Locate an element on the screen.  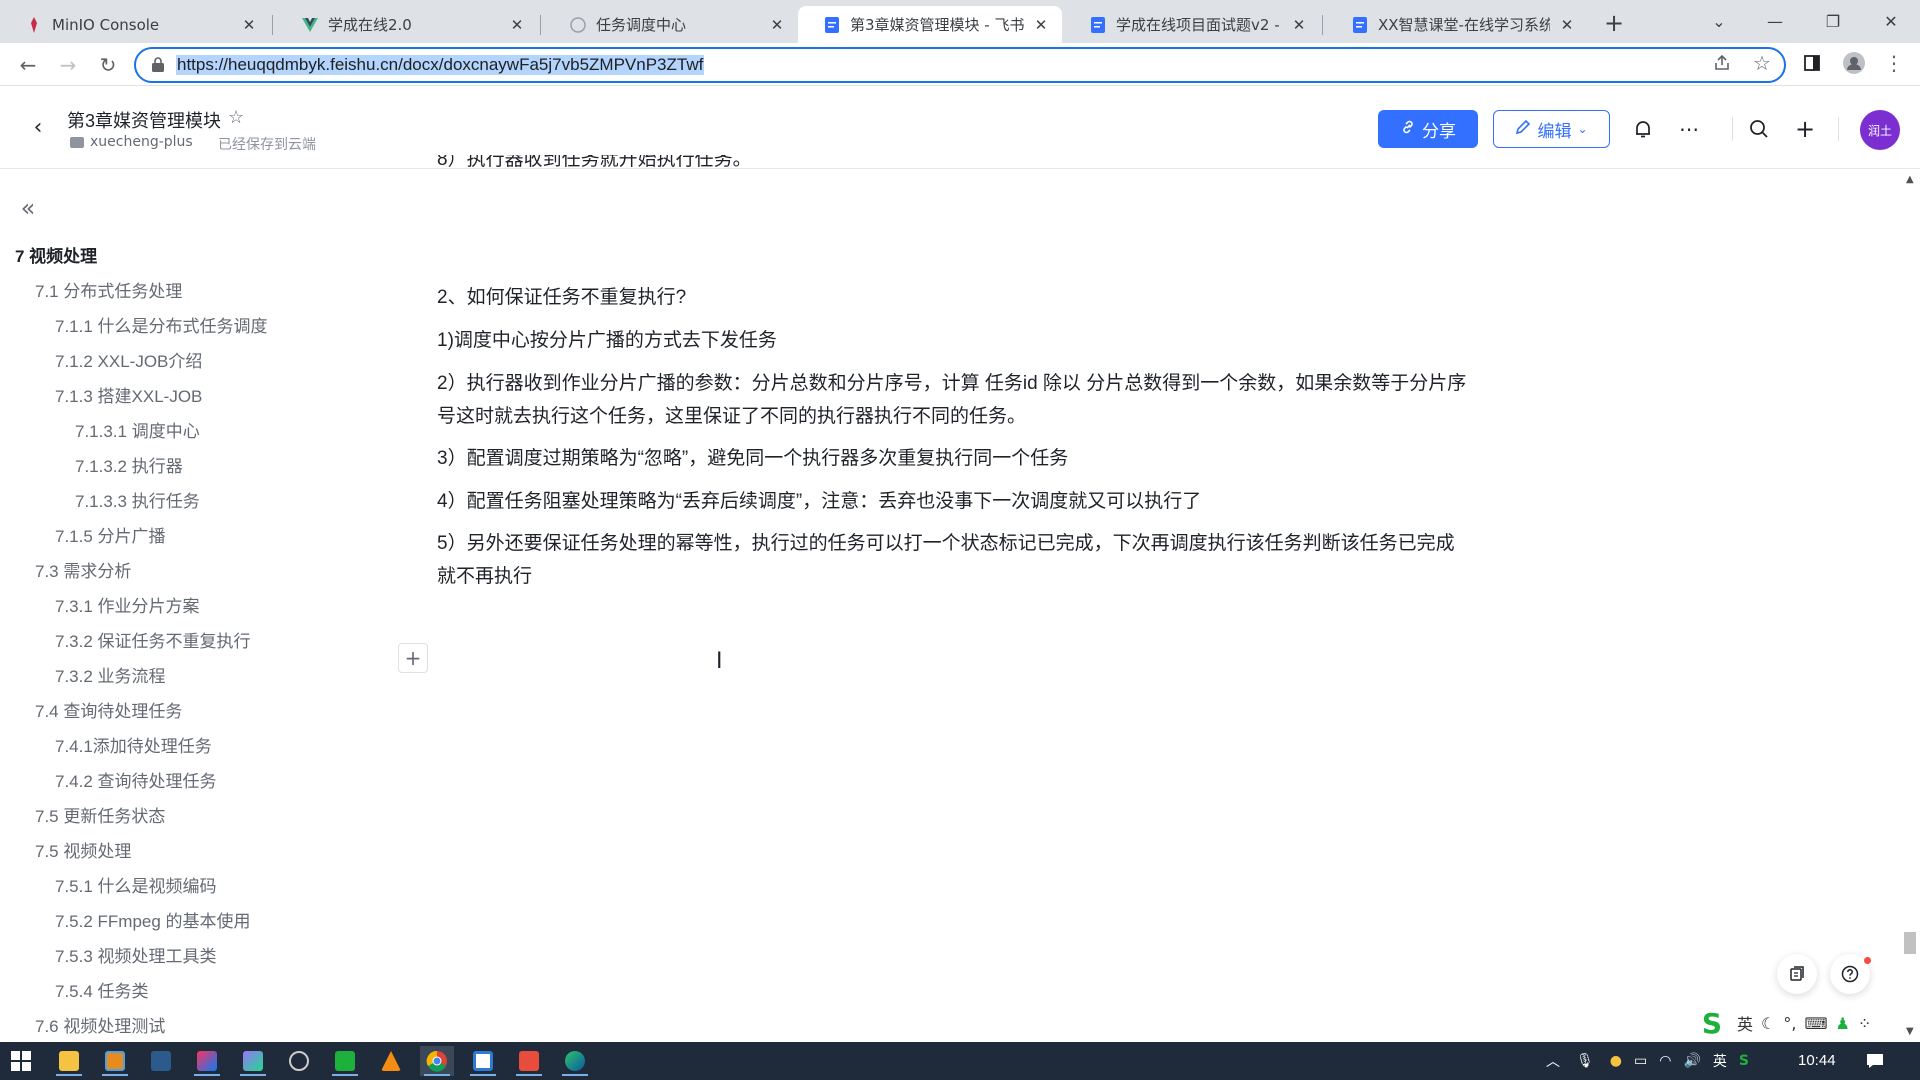
edit-button: 编辑 ⌄ is located at coordinates (1551, 129).